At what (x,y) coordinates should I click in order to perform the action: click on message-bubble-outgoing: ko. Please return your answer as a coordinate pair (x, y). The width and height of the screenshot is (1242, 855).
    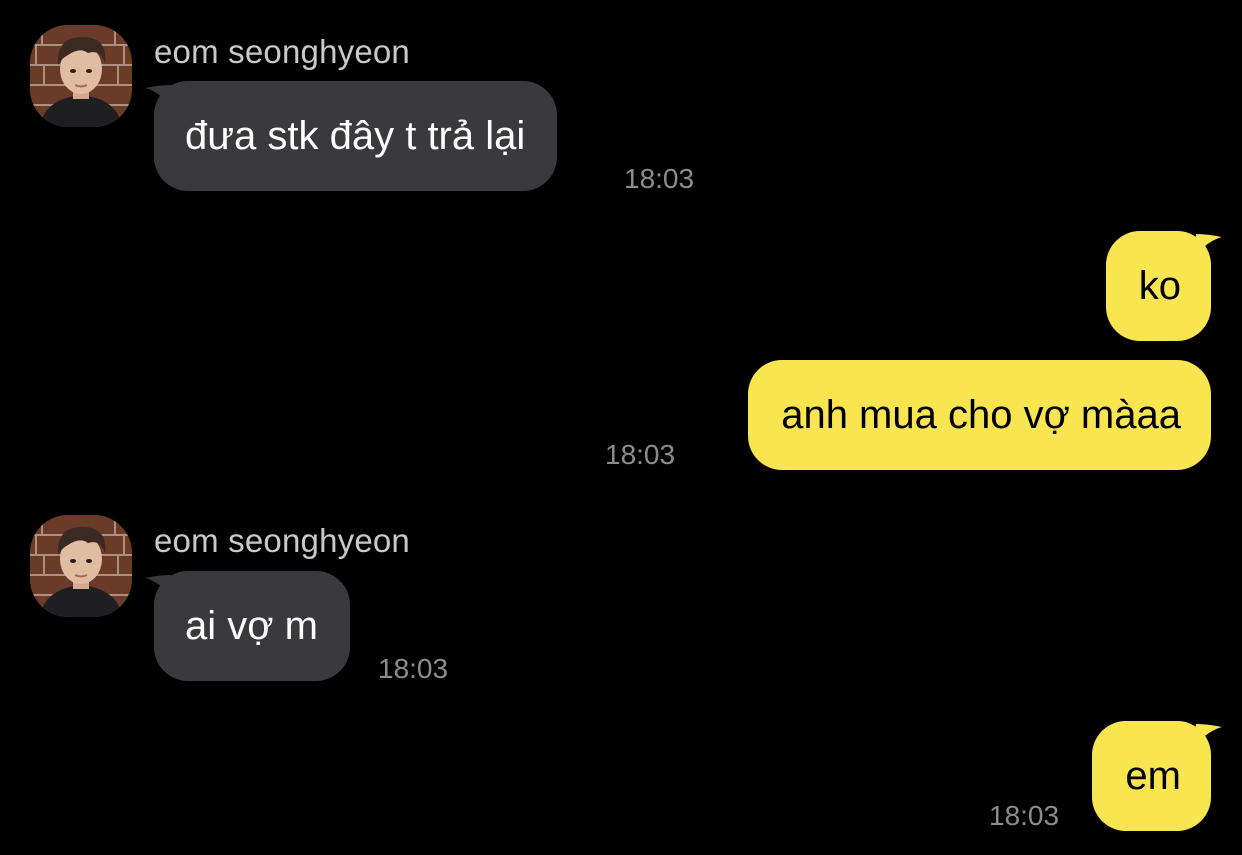
    Looking at the image, I should click on (1158, 286).